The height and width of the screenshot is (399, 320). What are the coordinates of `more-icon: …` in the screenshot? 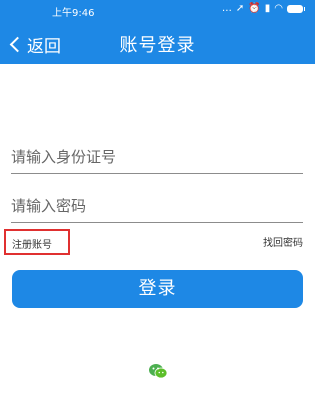 It's located at (226, 8).